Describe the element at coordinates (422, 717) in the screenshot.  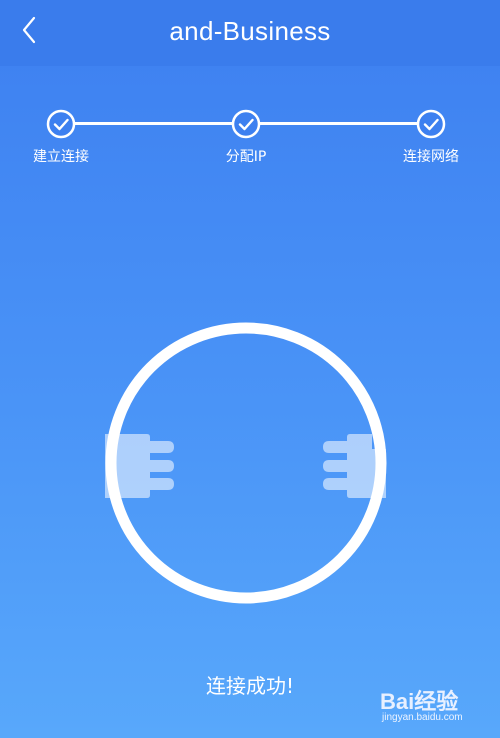
I see `watermark-url: jingyan.baidu.com` at that location.